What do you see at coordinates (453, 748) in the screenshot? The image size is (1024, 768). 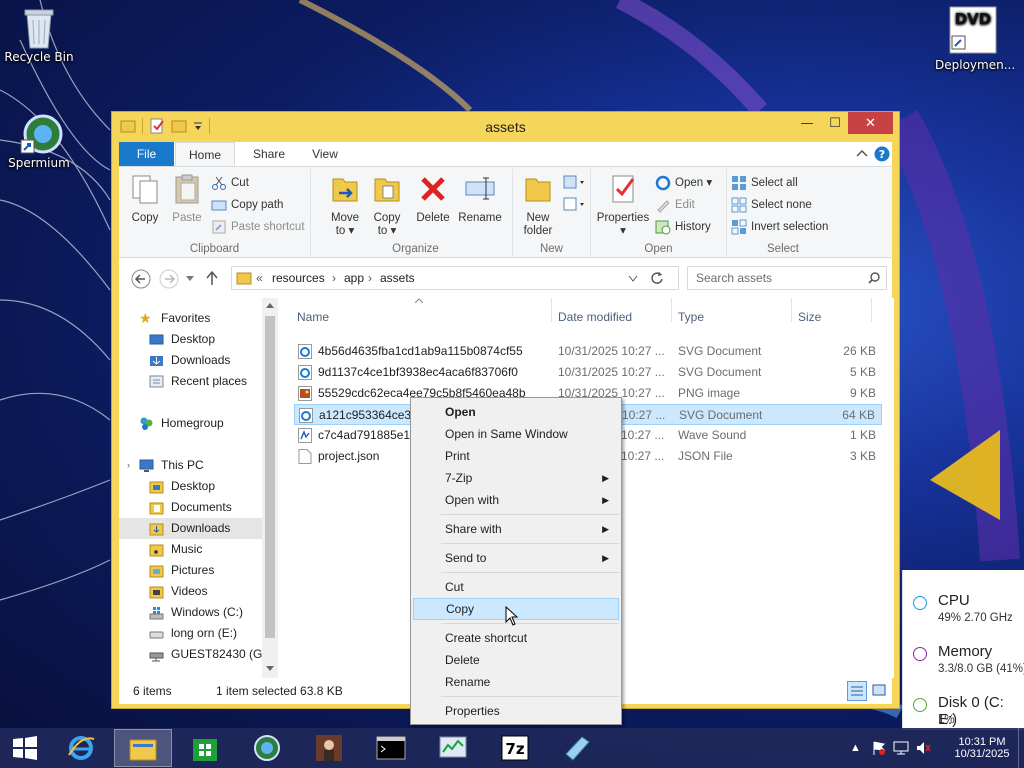 I see `taskbar-task-manager` at bounding box center [453, 748].